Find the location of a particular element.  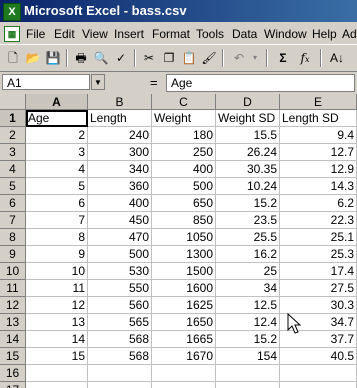

column-header-e: E is located at coordinates (318, 102).